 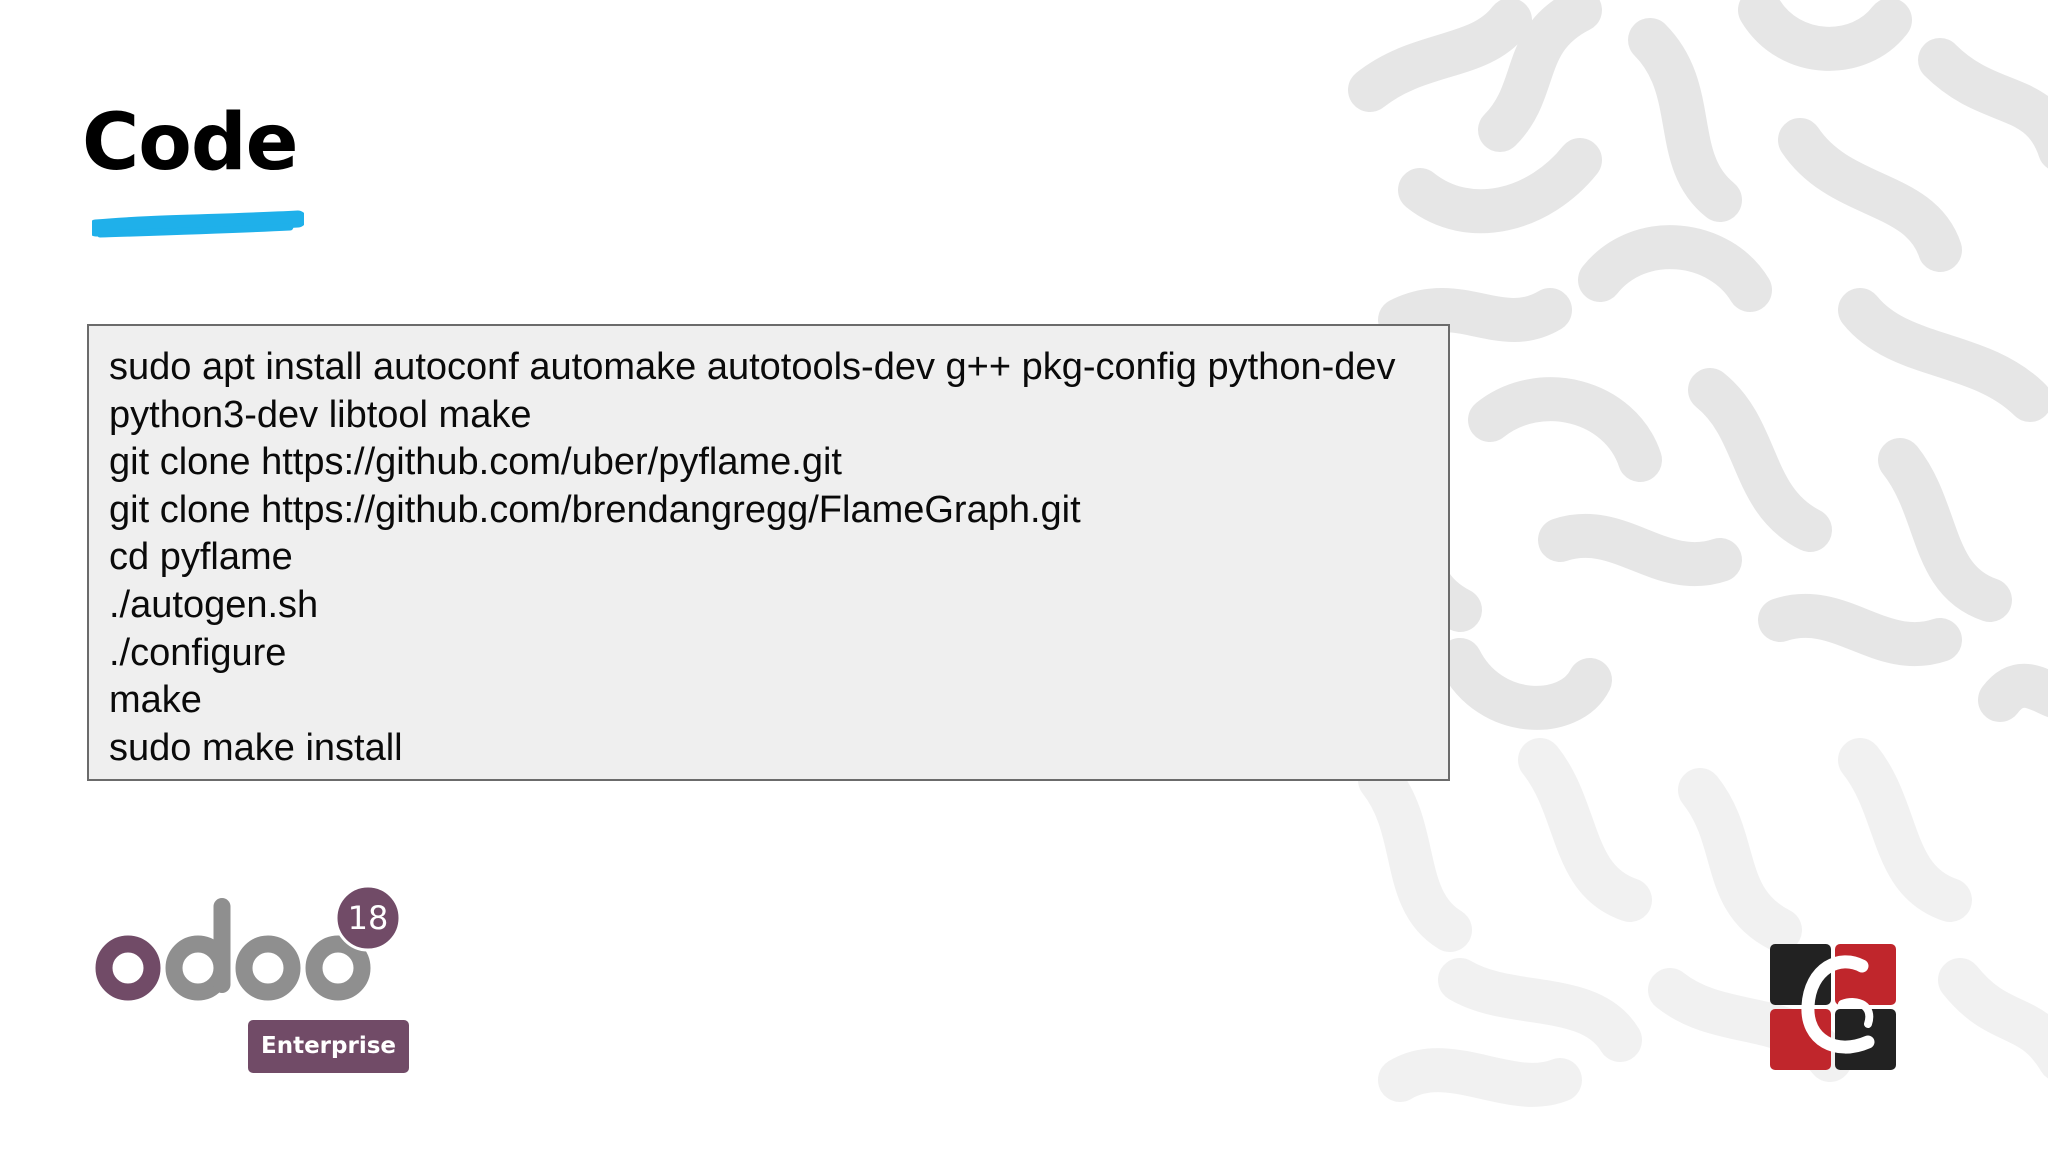 What do you see at coordinates (198, 652) in the screenshot?
I see `code-line: ./configure` at bounding box center [198, 652].